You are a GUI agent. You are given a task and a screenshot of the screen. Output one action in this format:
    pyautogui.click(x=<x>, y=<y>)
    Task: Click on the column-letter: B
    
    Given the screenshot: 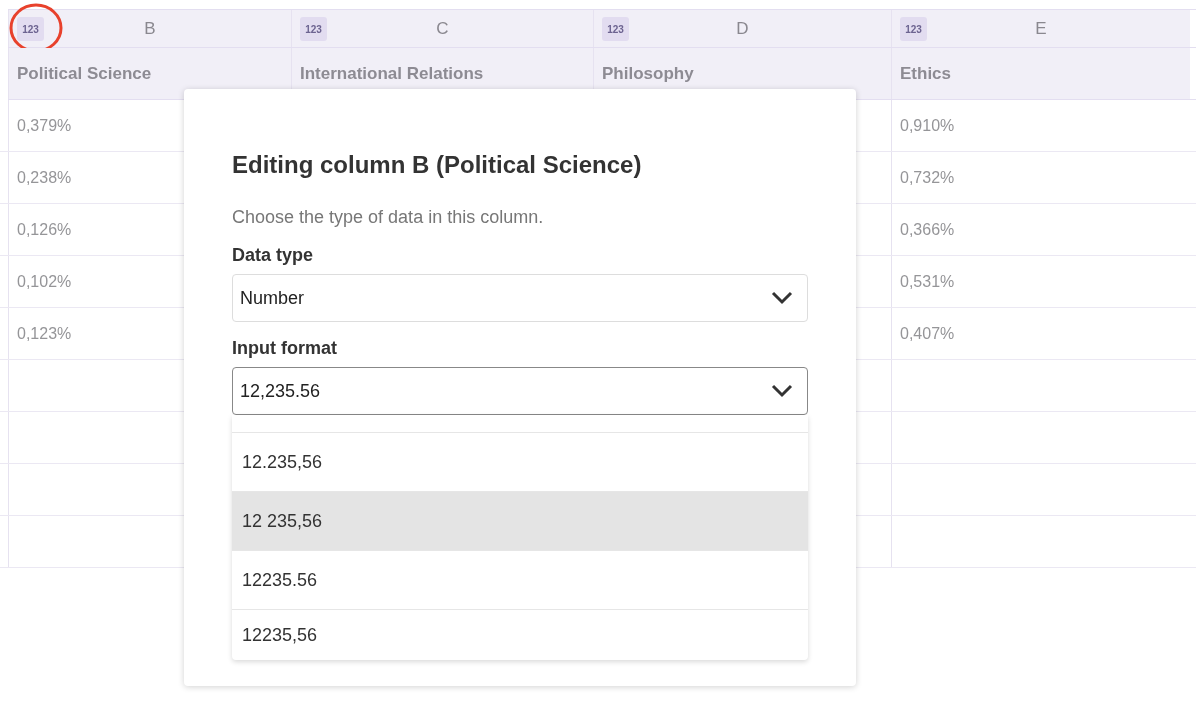 What is the action you would take?
    pyautogui.click(x=150, y=28)
    